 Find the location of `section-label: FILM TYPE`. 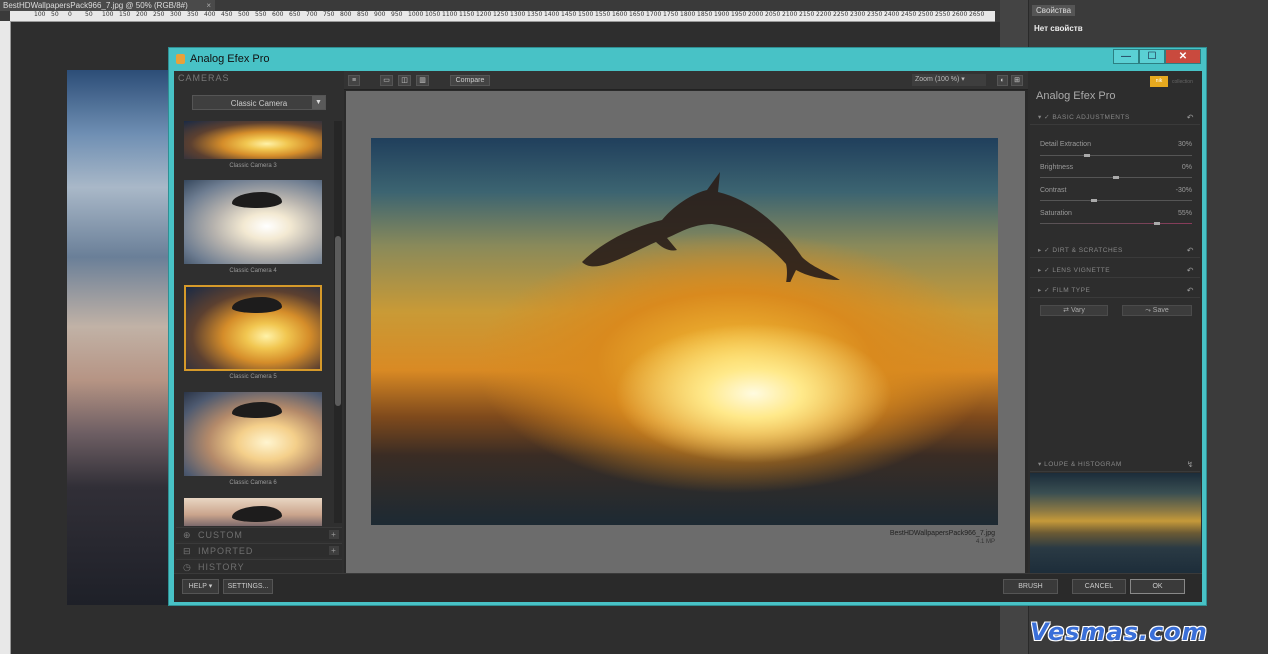

section-label: FILM TYPE is located at coordinates (1071, 290).